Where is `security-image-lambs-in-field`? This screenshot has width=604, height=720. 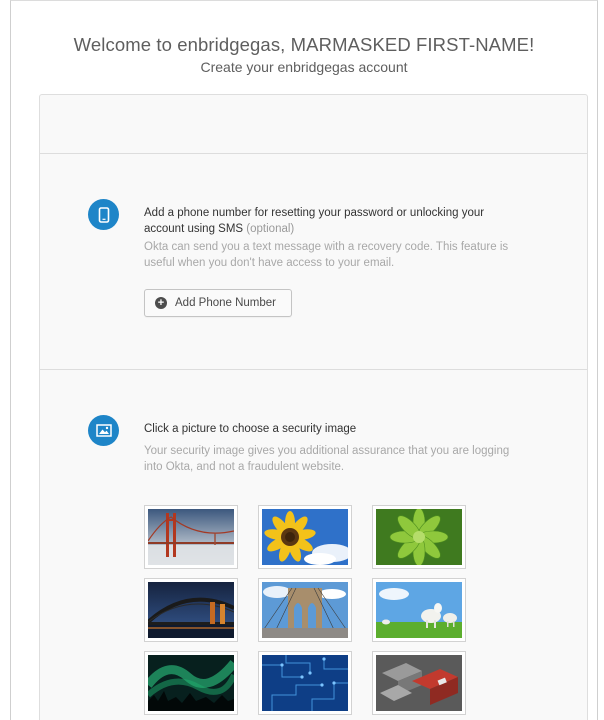
security-image-lambs-in-field is located at coordinates (419, 610).